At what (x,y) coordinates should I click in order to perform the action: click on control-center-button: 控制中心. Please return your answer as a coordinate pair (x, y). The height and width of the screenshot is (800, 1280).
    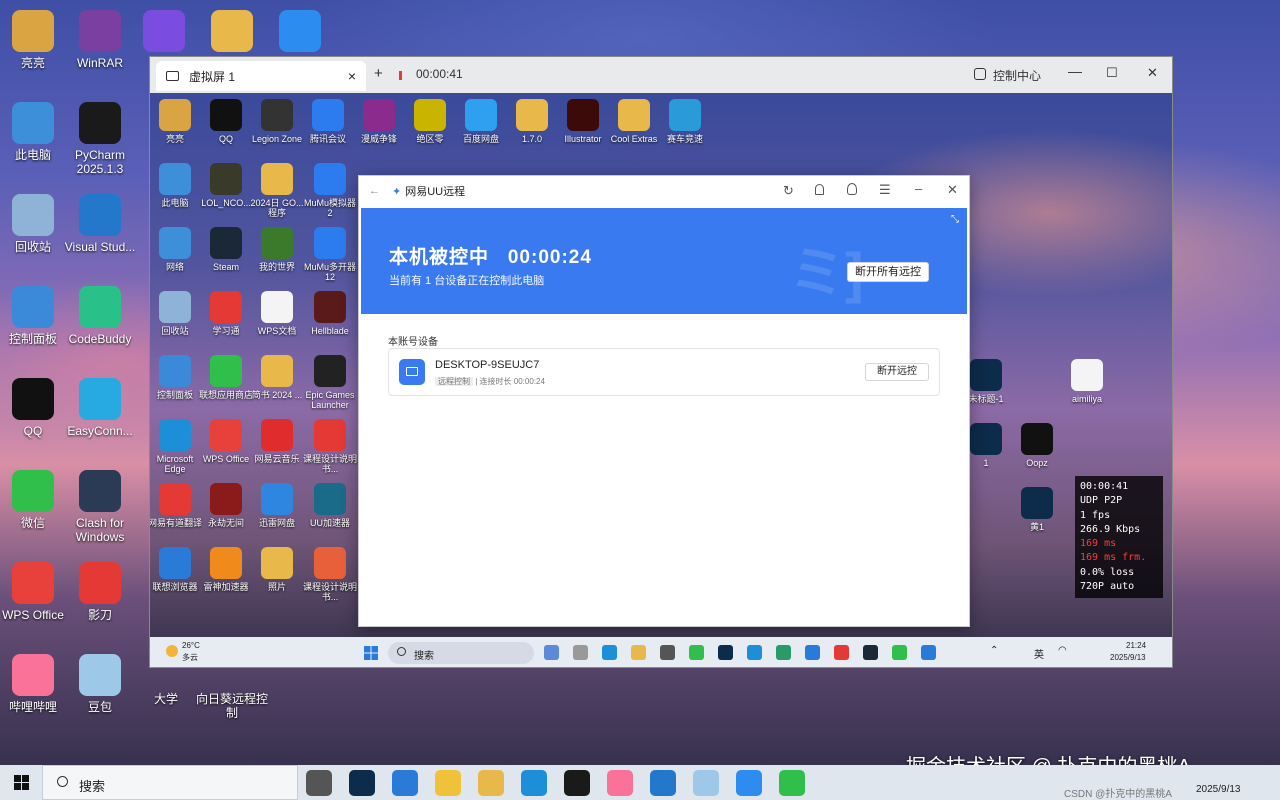
    Looking at the image, I should click on (1017, 75).